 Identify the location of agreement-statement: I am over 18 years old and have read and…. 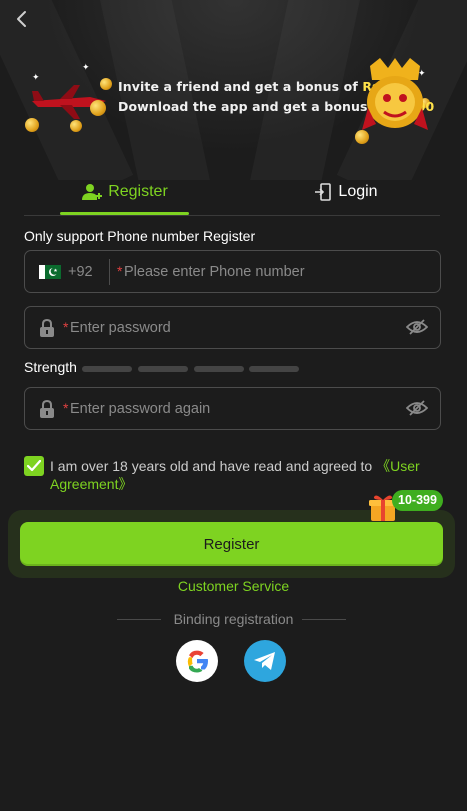
(213, 466).